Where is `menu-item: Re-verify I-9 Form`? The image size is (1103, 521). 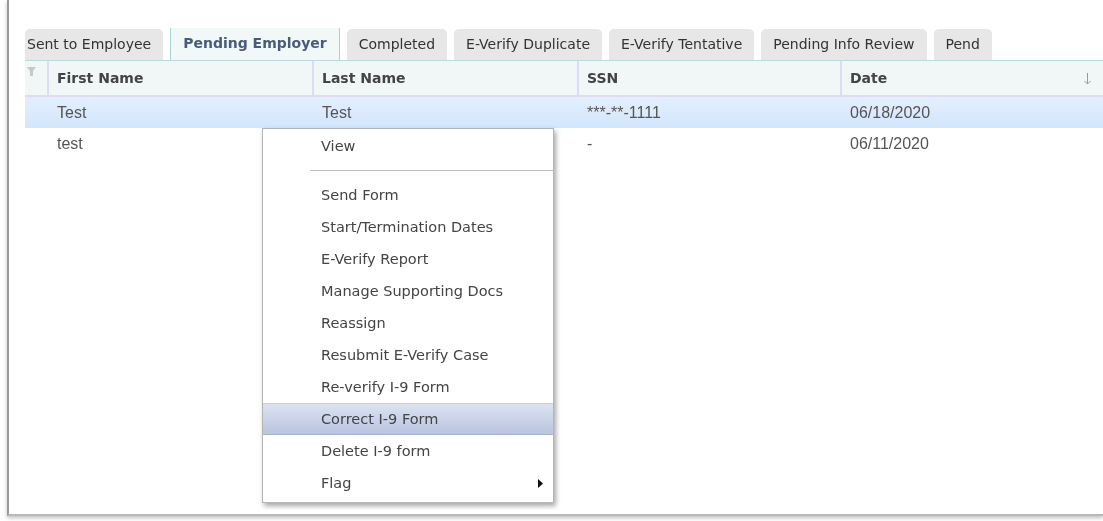 menu-item: Re-verify I-9 Form is located at coordinates (408, 387).